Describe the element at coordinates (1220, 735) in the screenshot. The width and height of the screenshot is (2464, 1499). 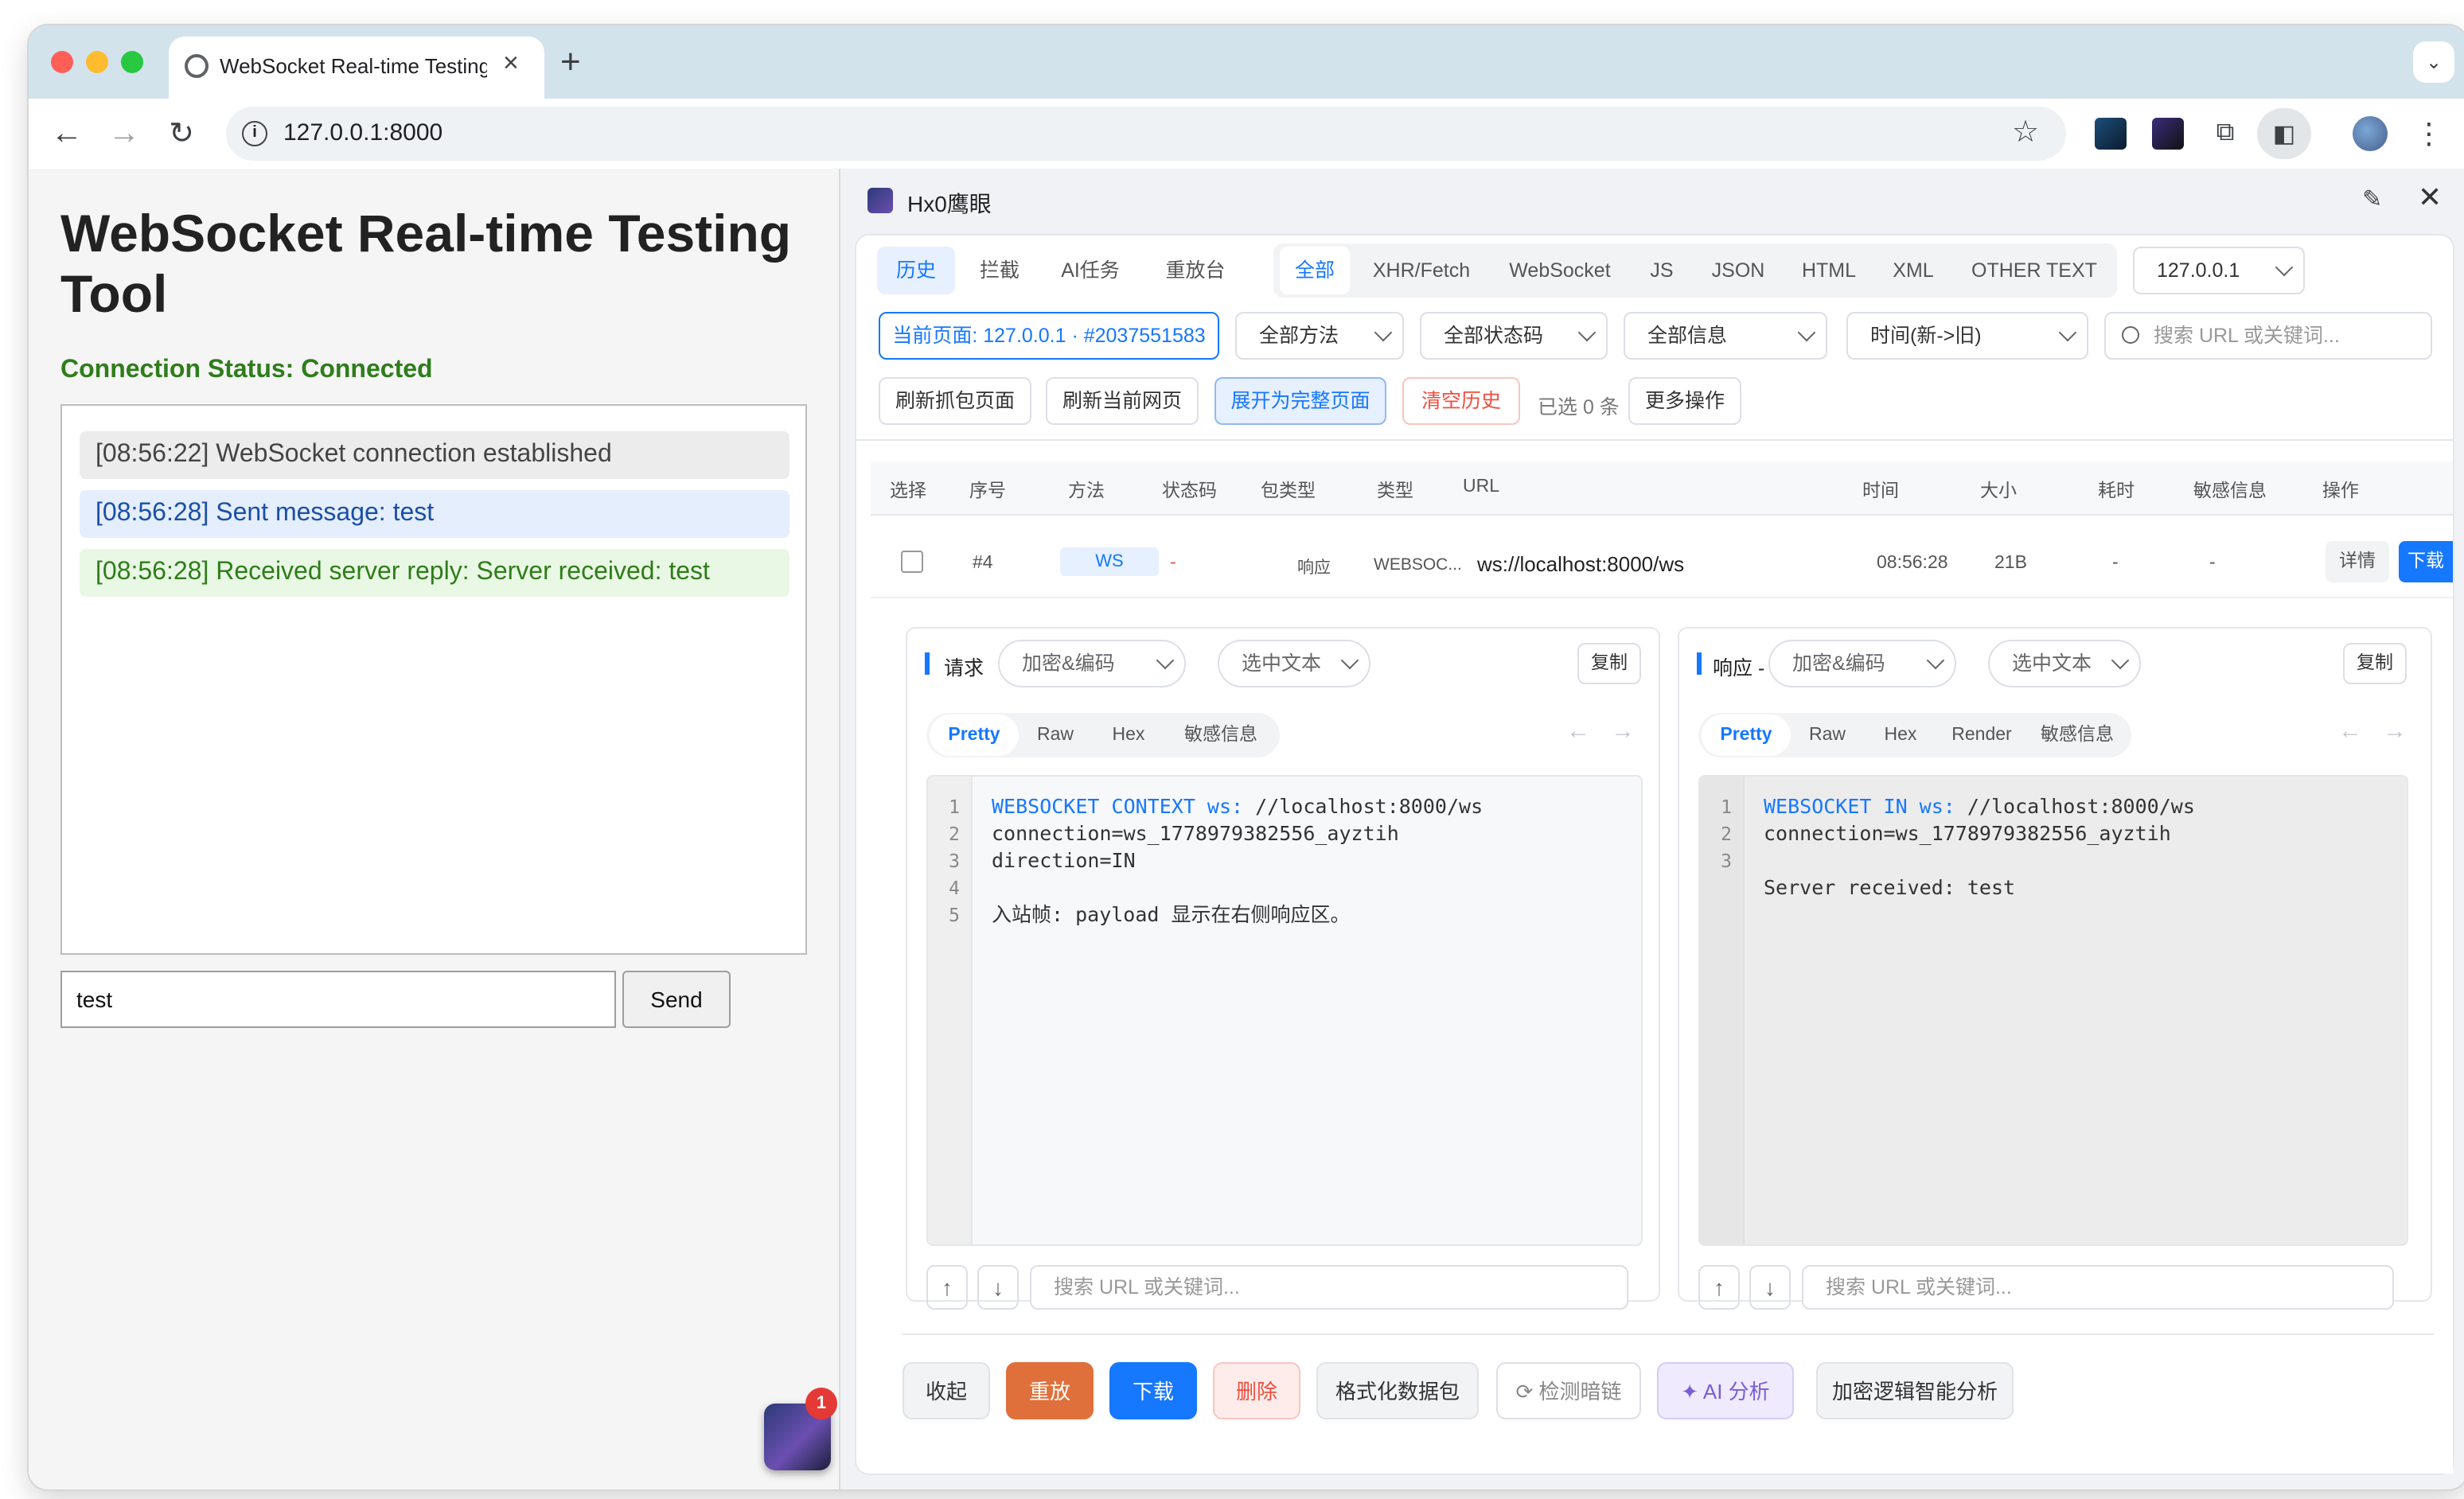
I see `request-tab-sensitive: 敏感信息` at that location.